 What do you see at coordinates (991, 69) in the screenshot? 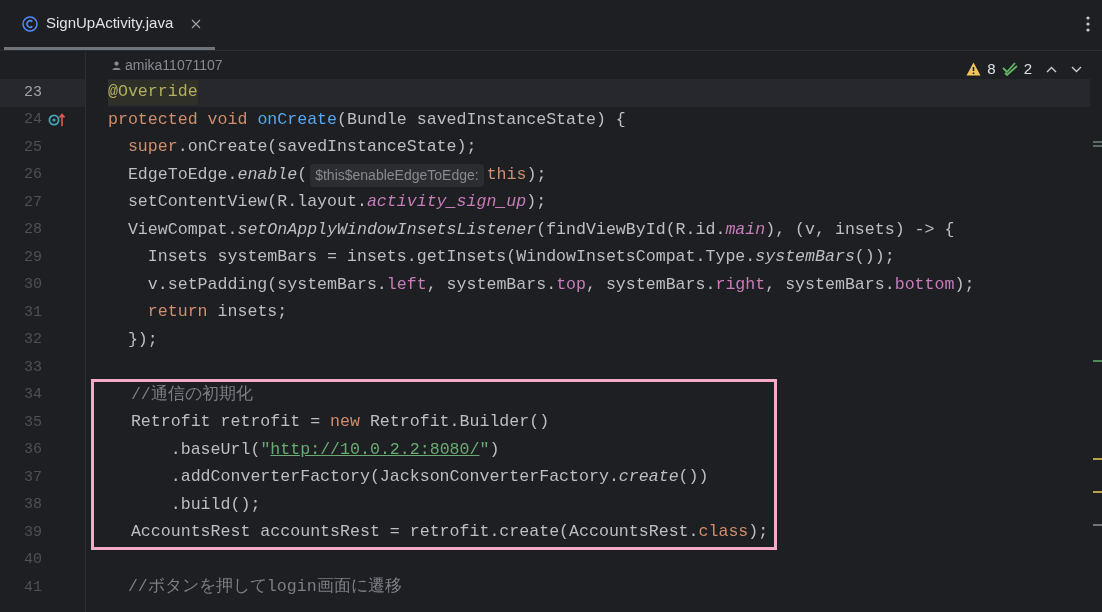
I see `warning-count: 8` at bounding box center [991, 69].